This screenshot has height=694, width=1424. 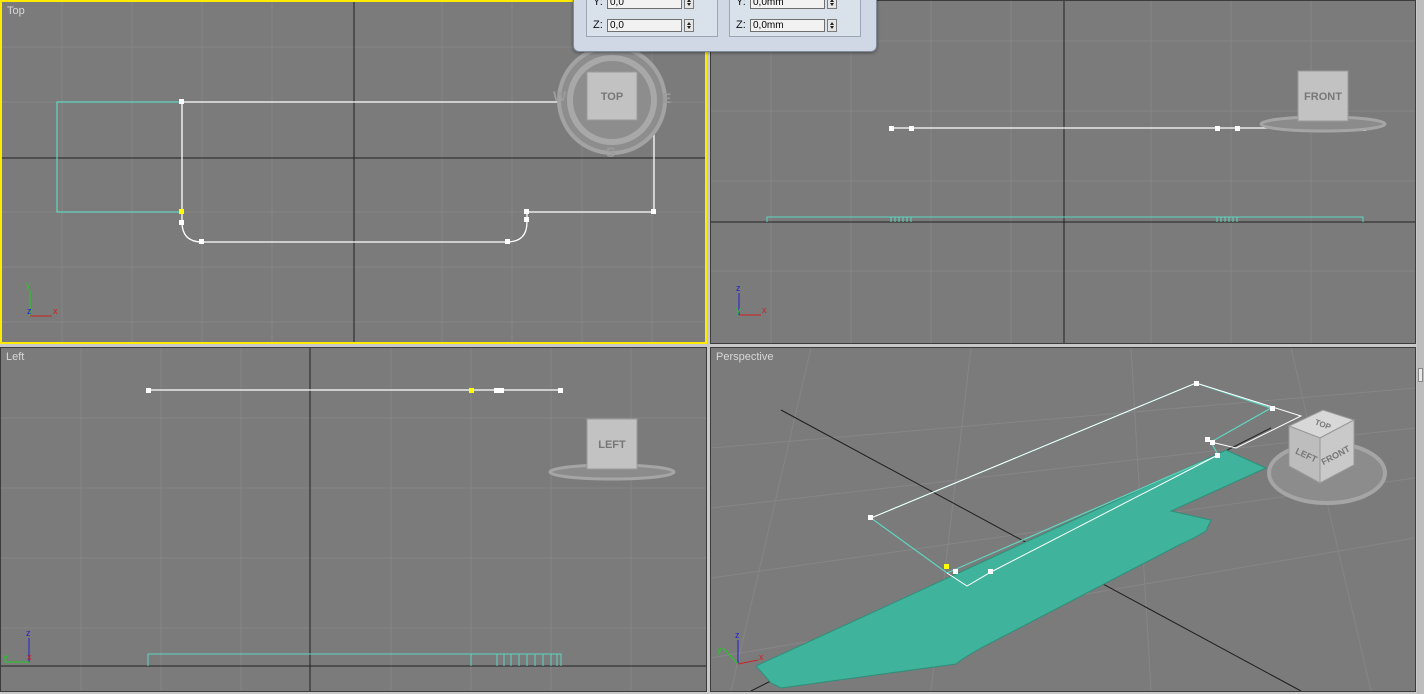 I want to click on viewcube-face-label: LEFT, so click(x=612, y=445).